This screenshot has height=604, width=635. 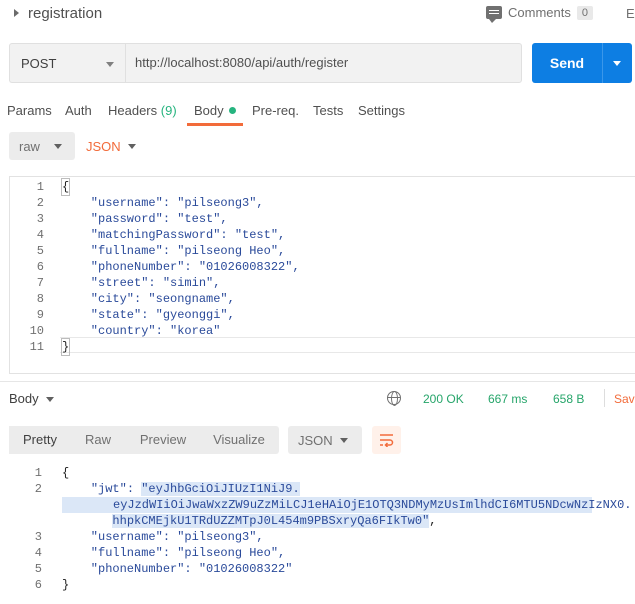 I want to click on code-line: "country": "korea", so click(x=141, y=331).